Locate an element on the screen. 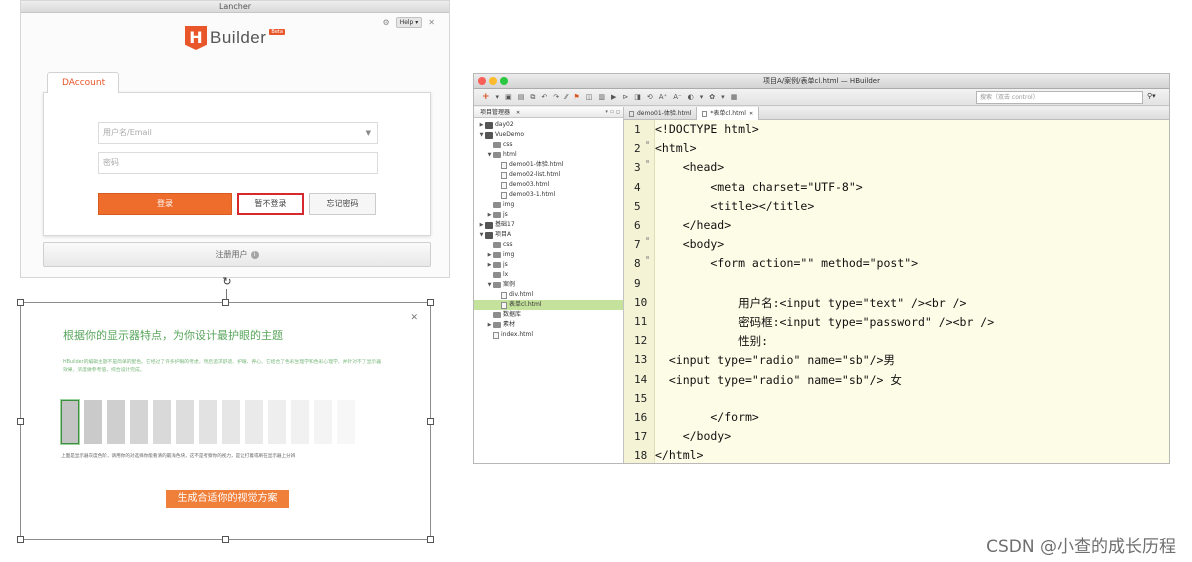 This screenshot has height=562, width=1192. window-close-icon is located at coordinates (482, 81).